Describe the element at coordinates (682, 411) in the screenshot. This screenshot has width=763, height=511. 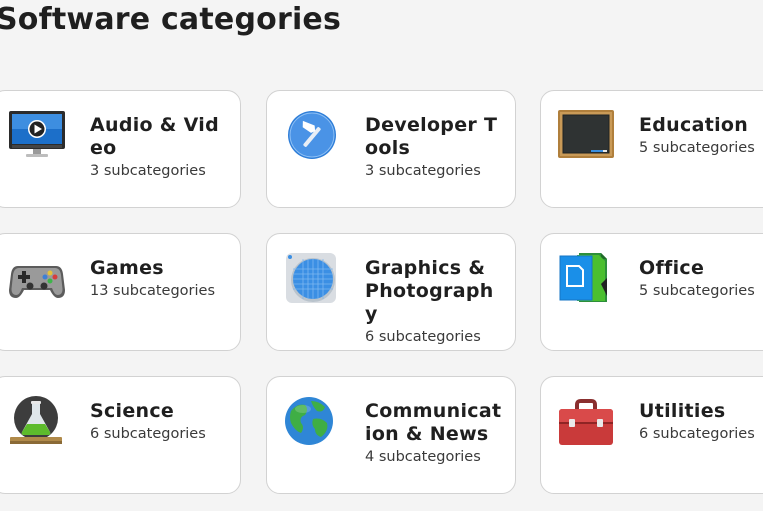
I see `category-name: Utilities` at that location.